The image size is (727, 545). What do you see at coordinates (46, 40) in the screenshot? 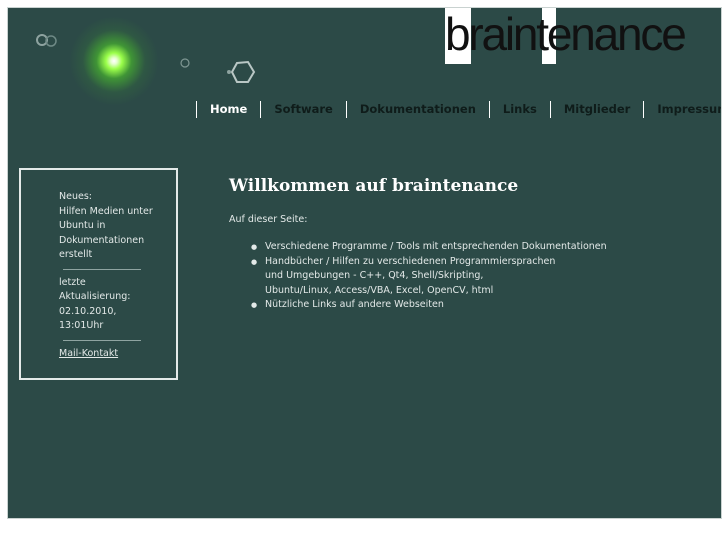
I see `bubble-decoration-icon` at bounding box center [46, 40].